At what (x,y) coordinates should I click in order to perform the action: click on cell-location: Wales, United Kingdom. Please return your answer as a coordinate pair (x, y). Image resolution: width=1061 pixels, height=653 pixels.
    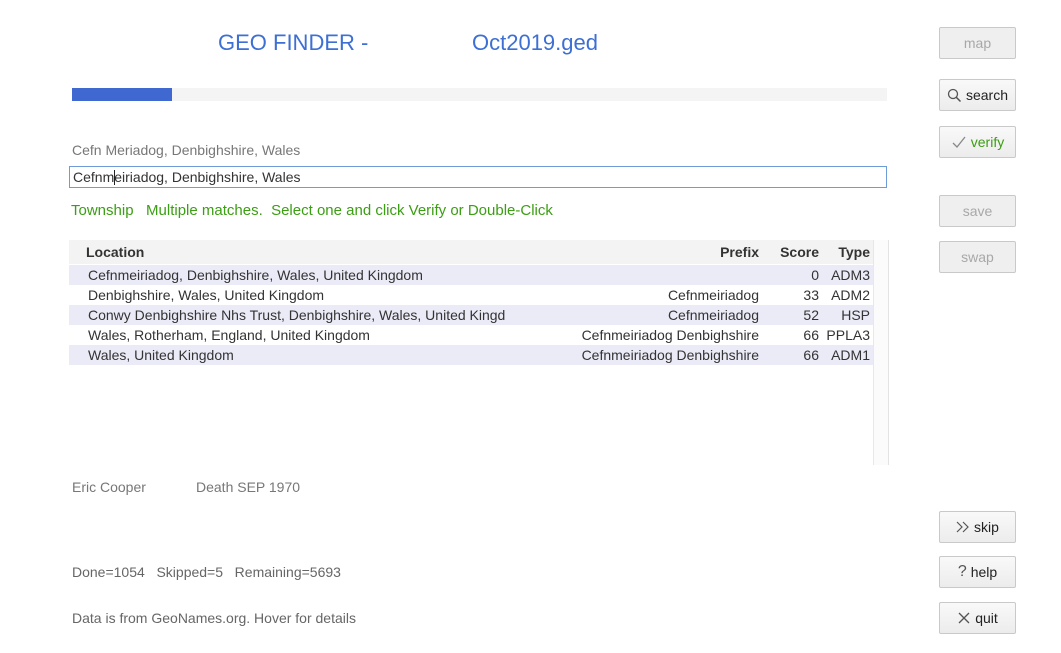
    Looking at the image, I should click on (161, 355).